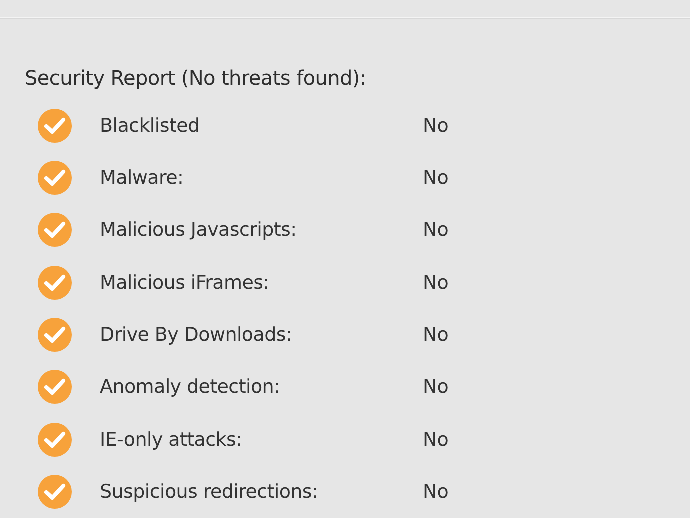  Describe the element at coordinates (142, 178) in the screenshot. I see `check-label: Malware:` at that location.